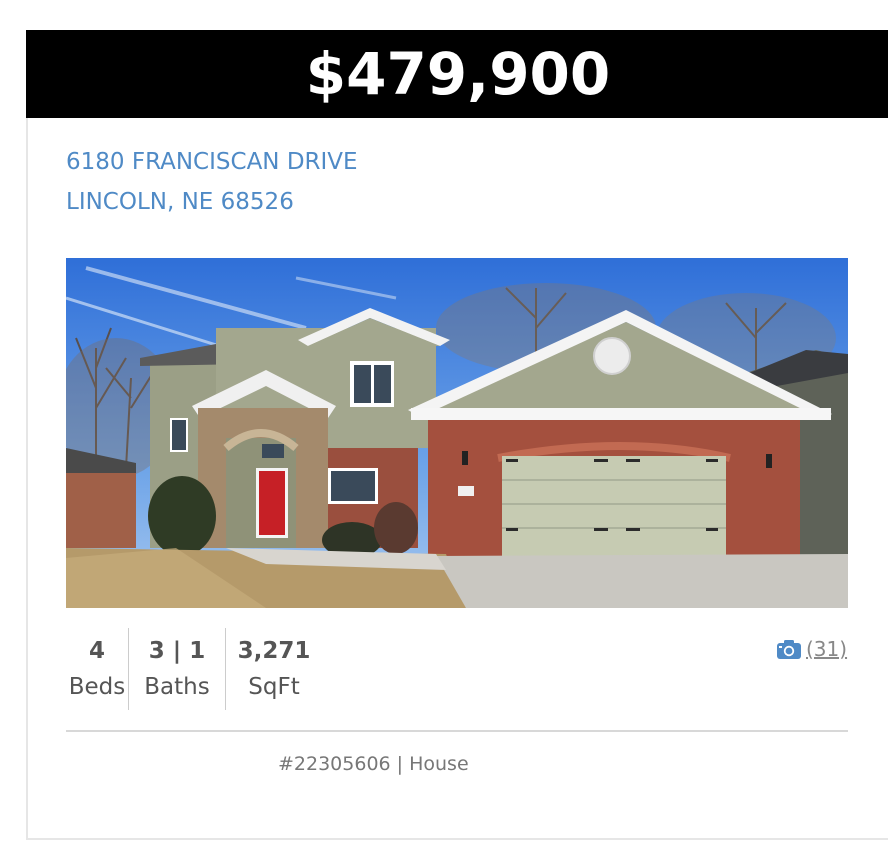 The height and width of the screenshot is (842, 888). I want to click on camera-icon, so click(789, 649).